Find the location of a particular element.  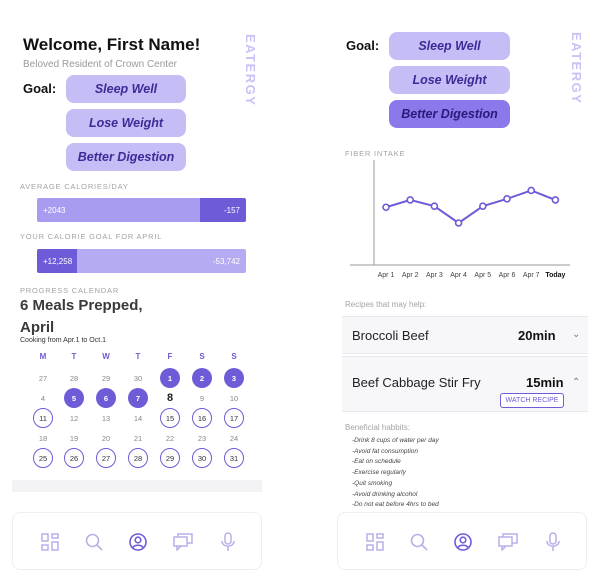

chevron-down-icon: ⌄ is located at coordinates (576, 334).